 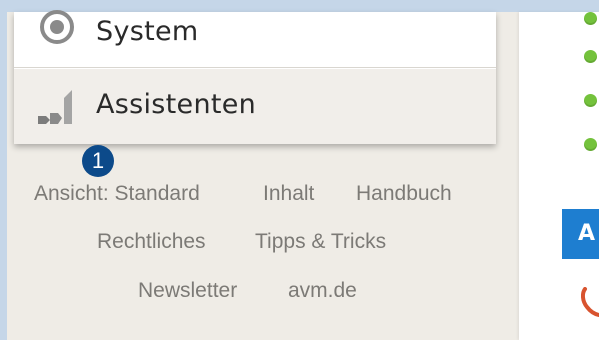 What do you see at coordinates (187, 291) in the screenshot?
I see `footer-link-newsletter: Newsletter` at bounding box center [187, 291].